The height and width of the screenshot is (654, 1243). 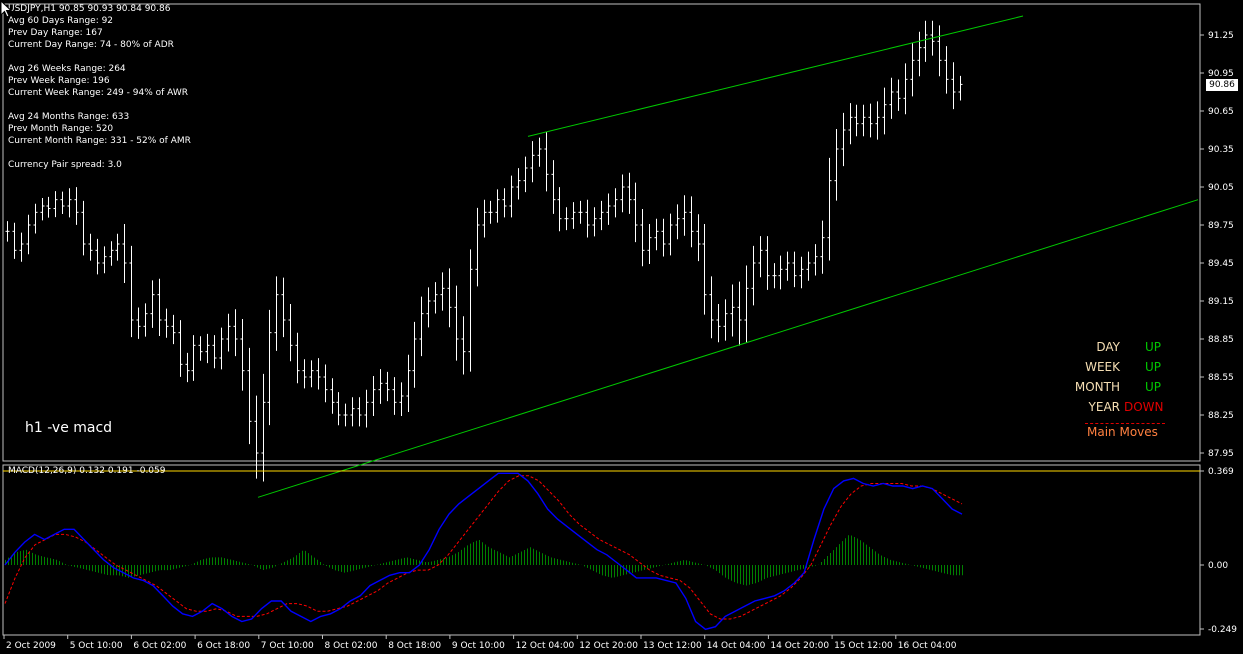 What do you see at coordinates (1221, 150) in the screenshot?
I see `price-tick-label: 90.35` at bounding box center [1221, 150].